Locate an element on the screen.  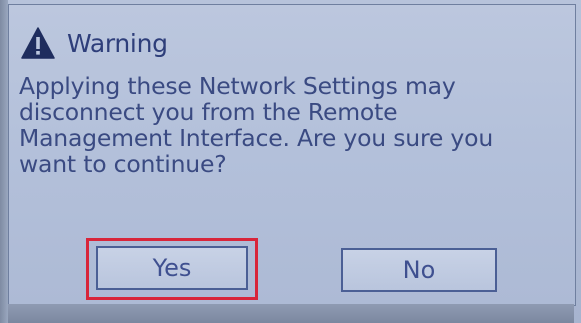
dialog-header: Warning is located at coordinates (94, 43).